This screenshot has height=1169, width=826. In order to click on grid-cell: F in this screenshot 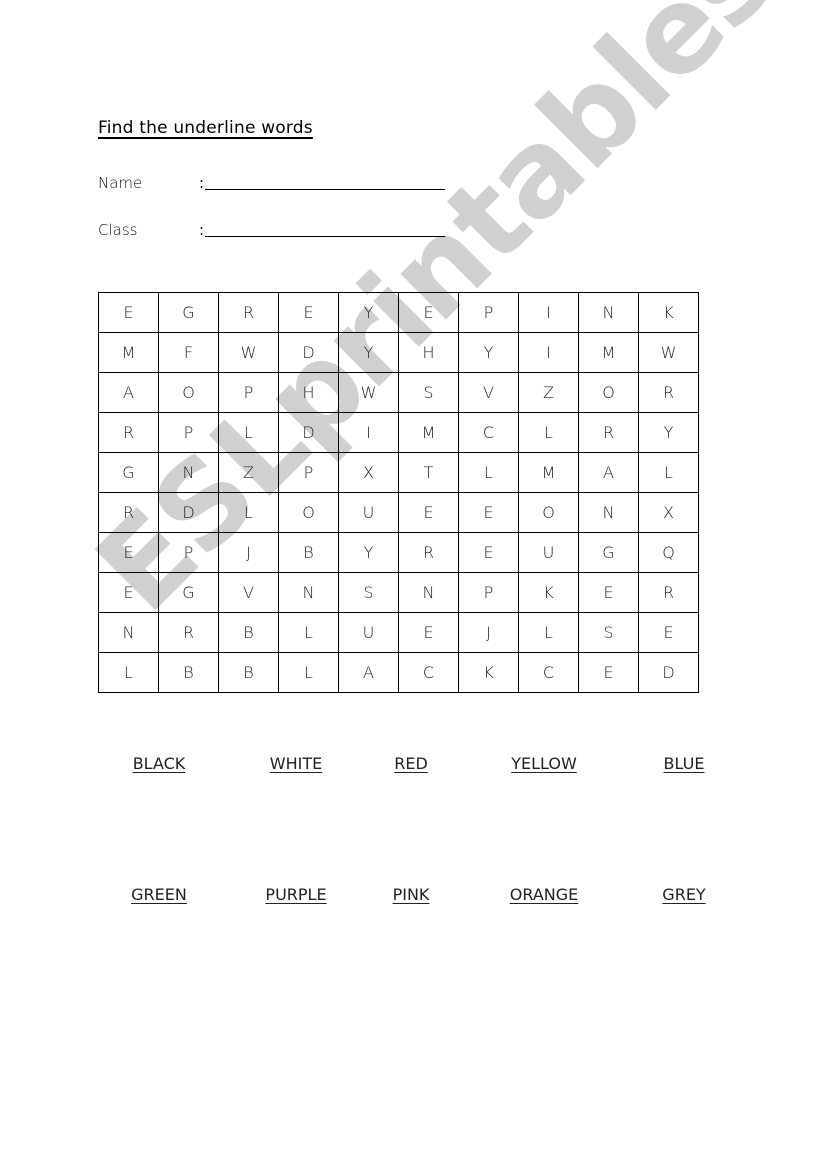, I will do `click(188, 352)`.